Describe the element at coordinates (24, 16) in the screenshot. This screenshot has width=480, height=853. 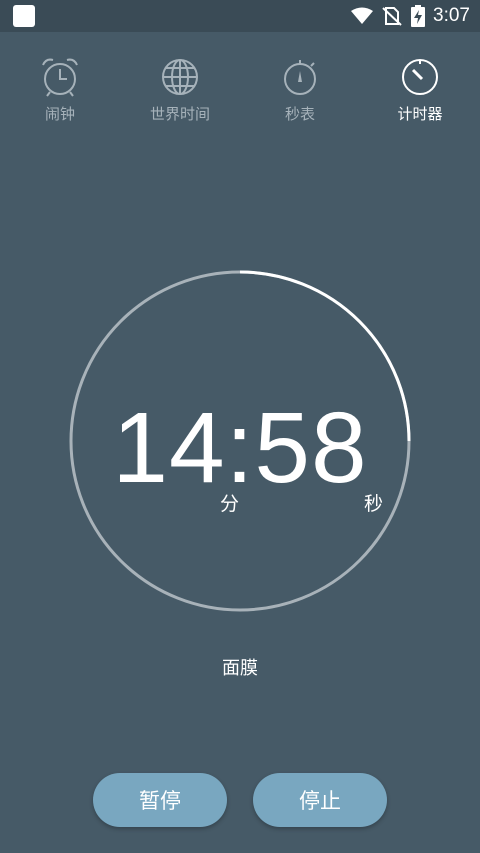
I see `notification-app-icon` at that location.